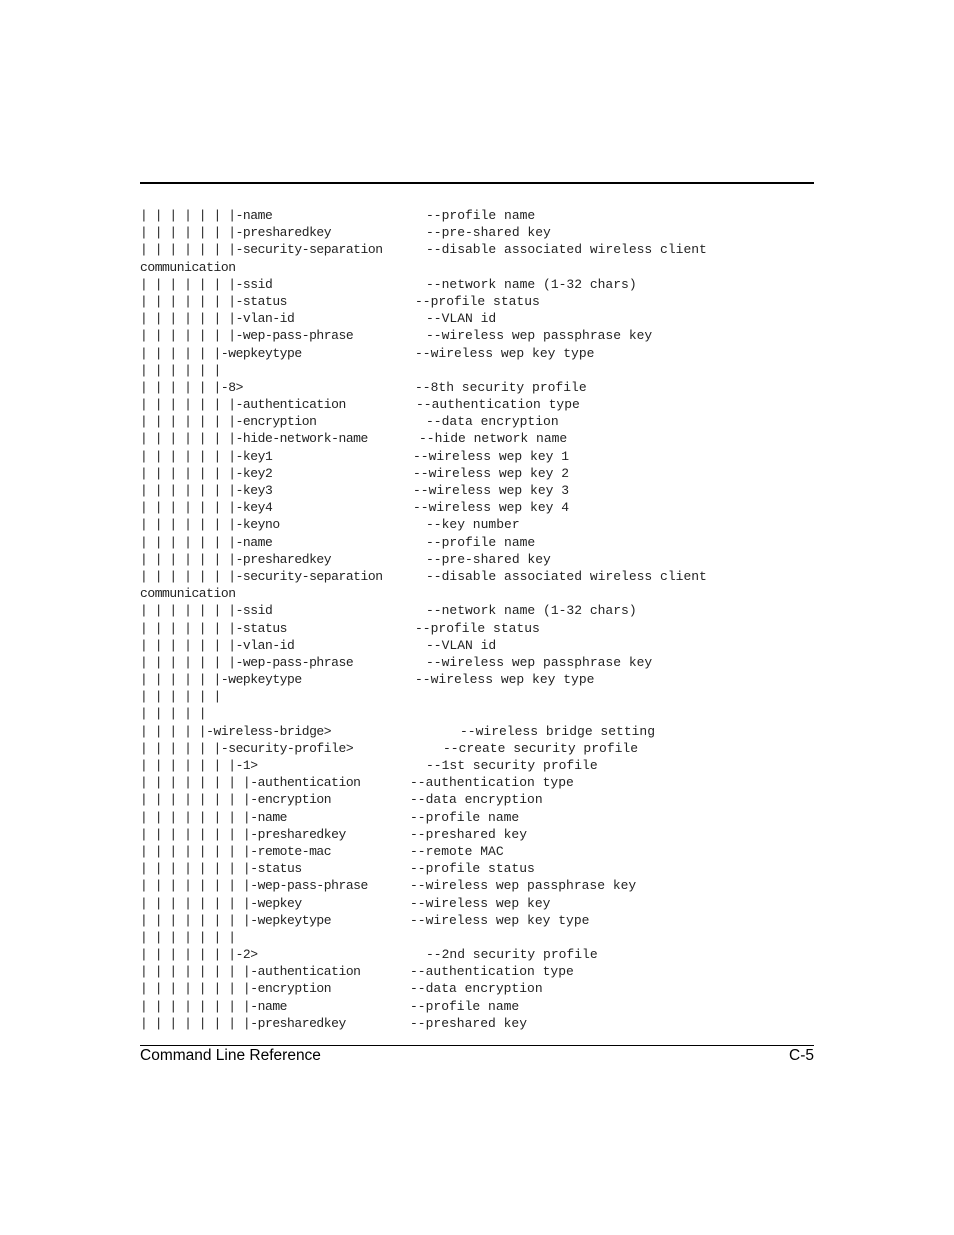 This screenshot has height=1235, width=954. Describe the element at coordinates (206, 215) in the screenshot. I see `command-path: | | | | | | |-name` at that location.